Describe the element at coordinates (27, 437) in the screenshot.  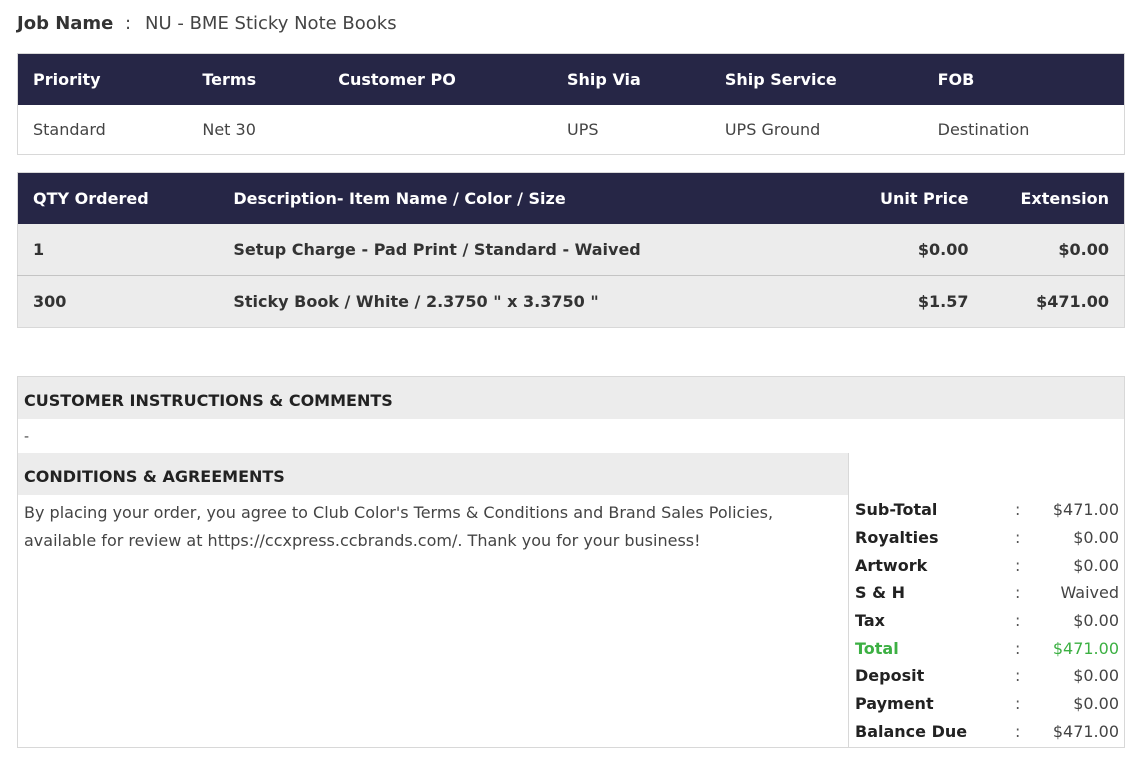
I see `customer-instructions-text: -` at that location.